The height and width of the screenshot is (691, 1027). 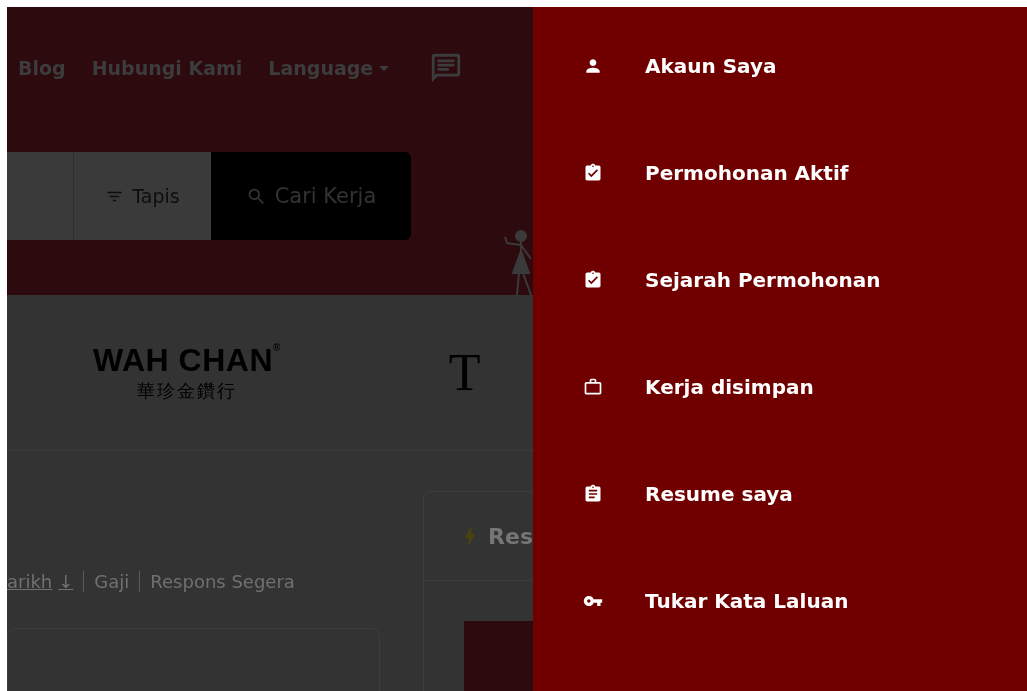 What do you see at coordinates (384, 68) in the screenshot?
I see `caret-icon` at bounding box center [384, 68].